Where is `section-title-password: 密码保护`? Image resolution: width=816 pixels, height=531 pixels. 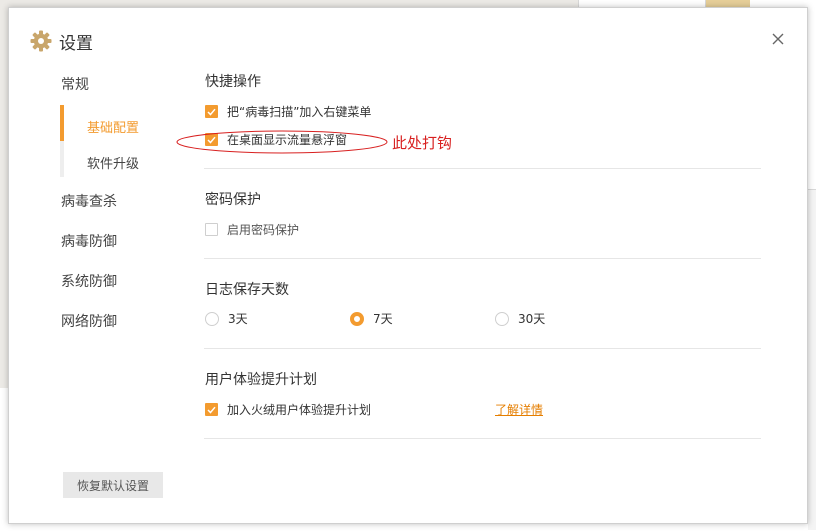
section-title-password: 密码保护 is located at coordinates (233, 200).